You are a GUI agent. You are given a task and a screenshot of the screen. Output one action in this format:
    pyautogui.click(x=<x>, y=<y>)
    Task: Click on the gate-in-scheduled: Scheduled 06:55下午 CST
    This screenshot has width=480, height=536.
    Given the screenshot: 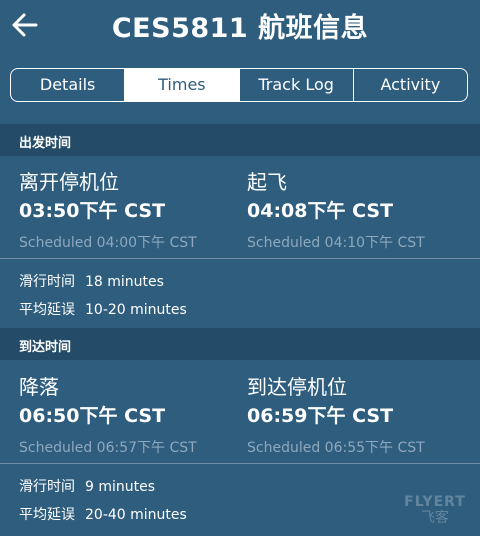 What is the action you would take?
    pyautogui.click(x=336, y=448)
    